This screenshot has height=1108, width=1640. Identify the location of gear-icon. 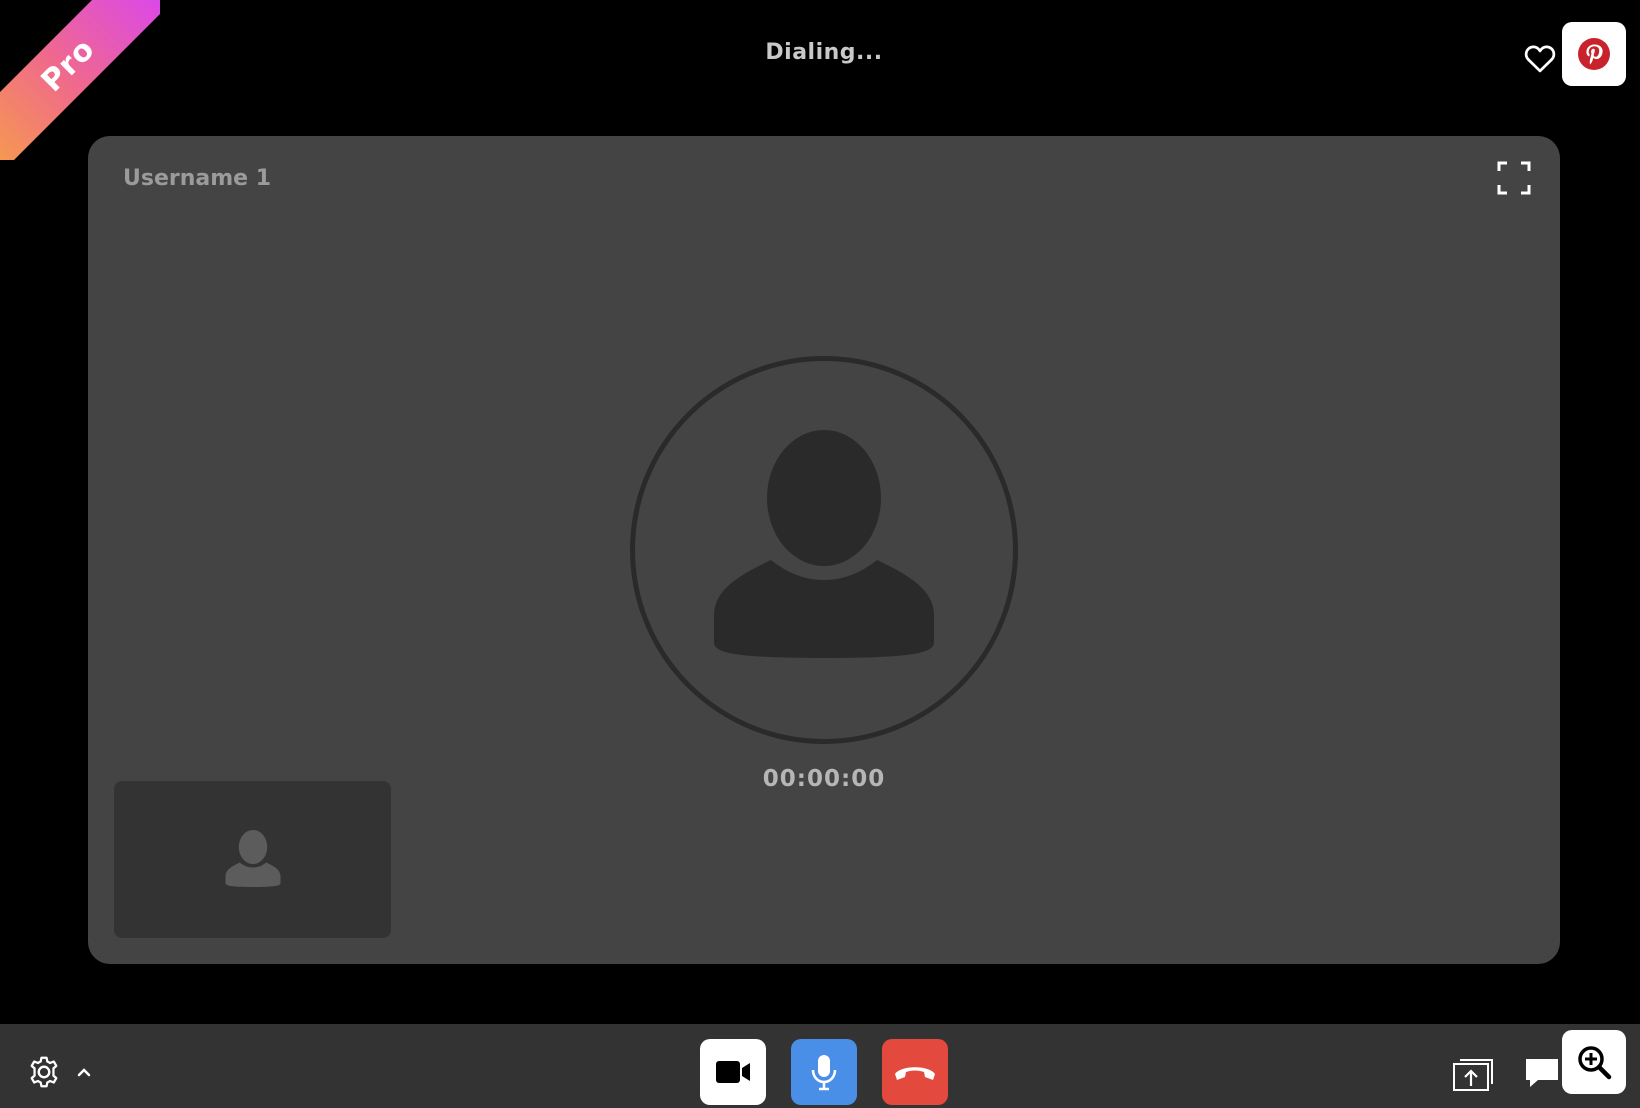
(44, 1072).